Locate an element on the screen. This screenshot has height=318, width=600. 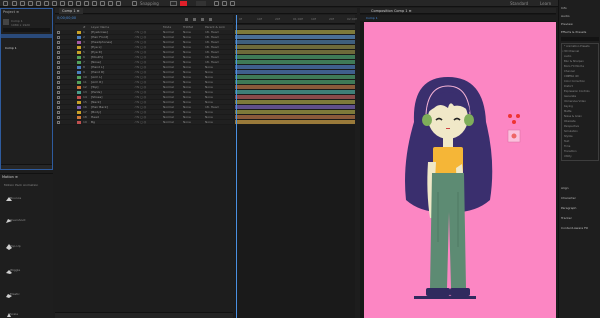
project-search-input is located at coordinates (26, 30).